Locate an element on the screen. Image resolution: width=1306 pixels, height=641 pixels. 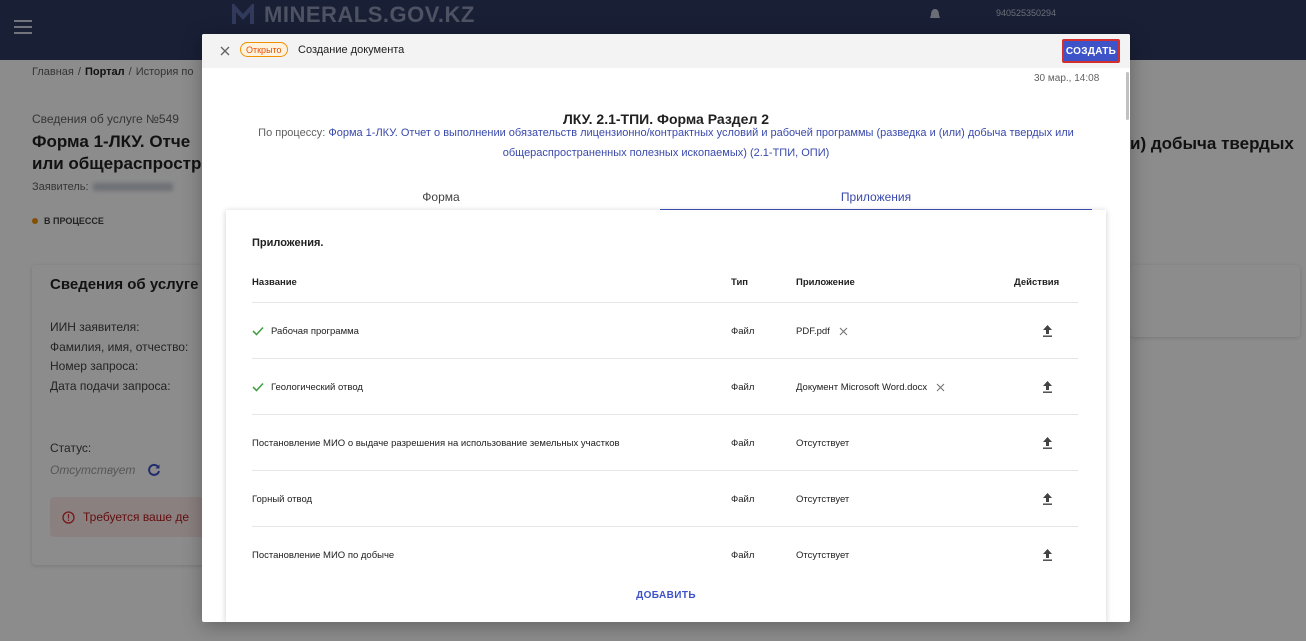
close-icon is located at coordinates (225, 51).